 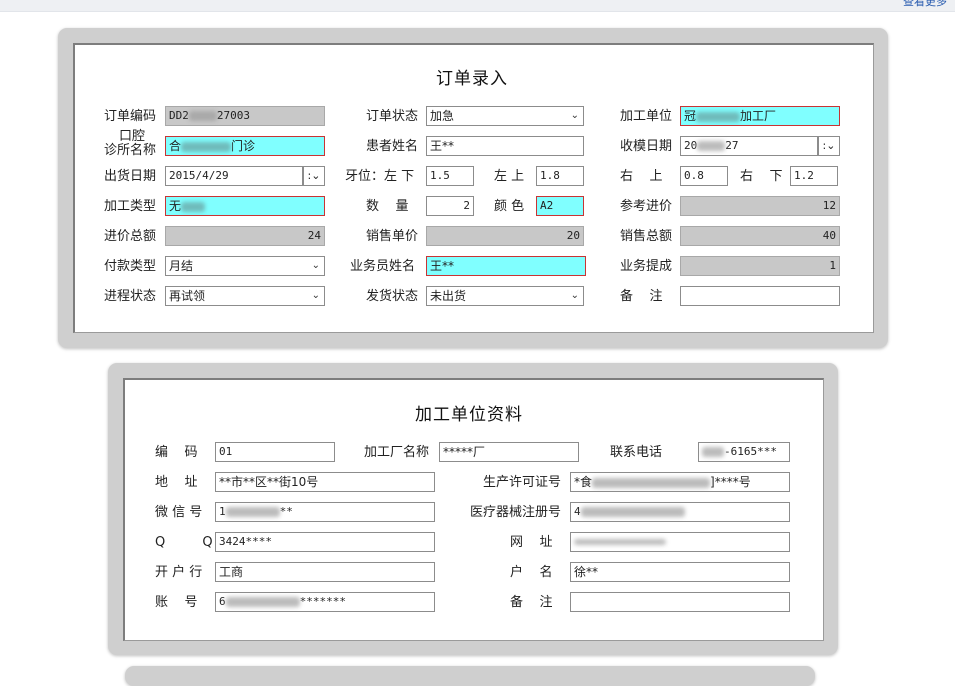 I want to click on salesman-field: 王**, so click(x=506, y=266).